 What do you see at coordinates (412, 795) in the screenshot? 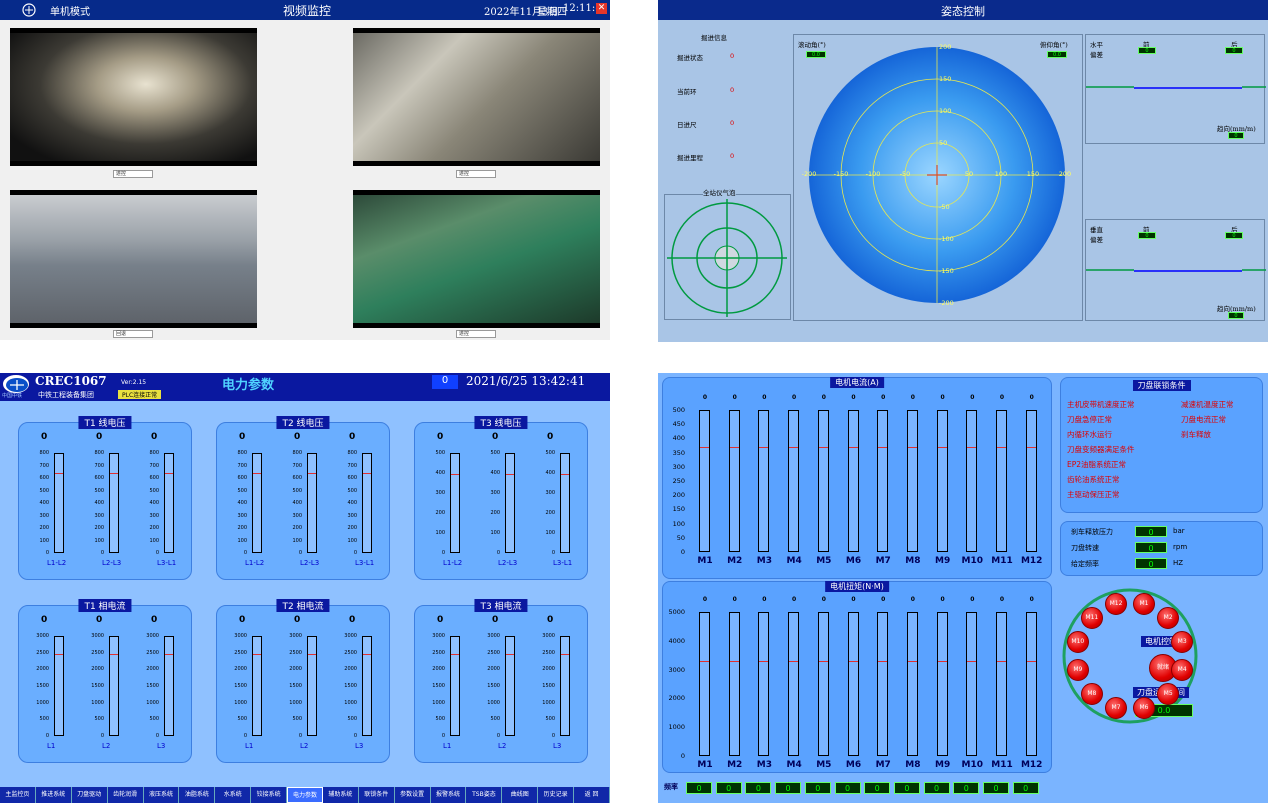
I see `nav-button: 参数设置` at bounding box center [412, 795].